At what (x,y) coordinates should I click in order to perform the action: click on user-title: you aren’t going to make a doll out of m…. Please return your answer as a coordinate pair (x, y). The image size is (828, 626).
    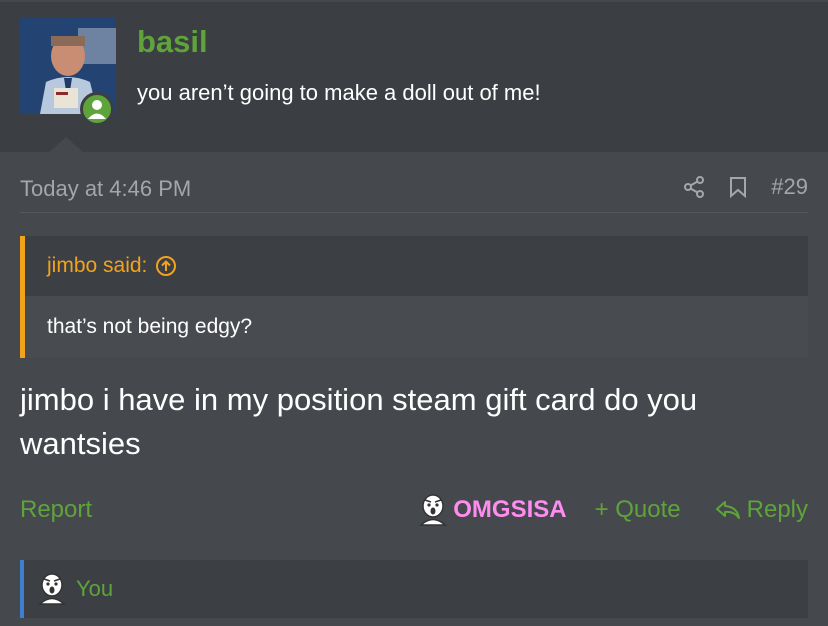
    Looking at the image, I should click on (339, 92).